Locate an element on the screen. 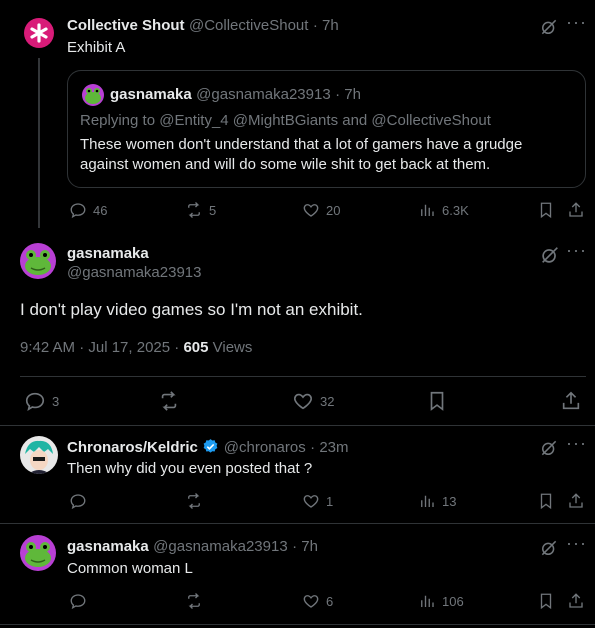  avatar-collective-shout is located at coordinates (39, 33).